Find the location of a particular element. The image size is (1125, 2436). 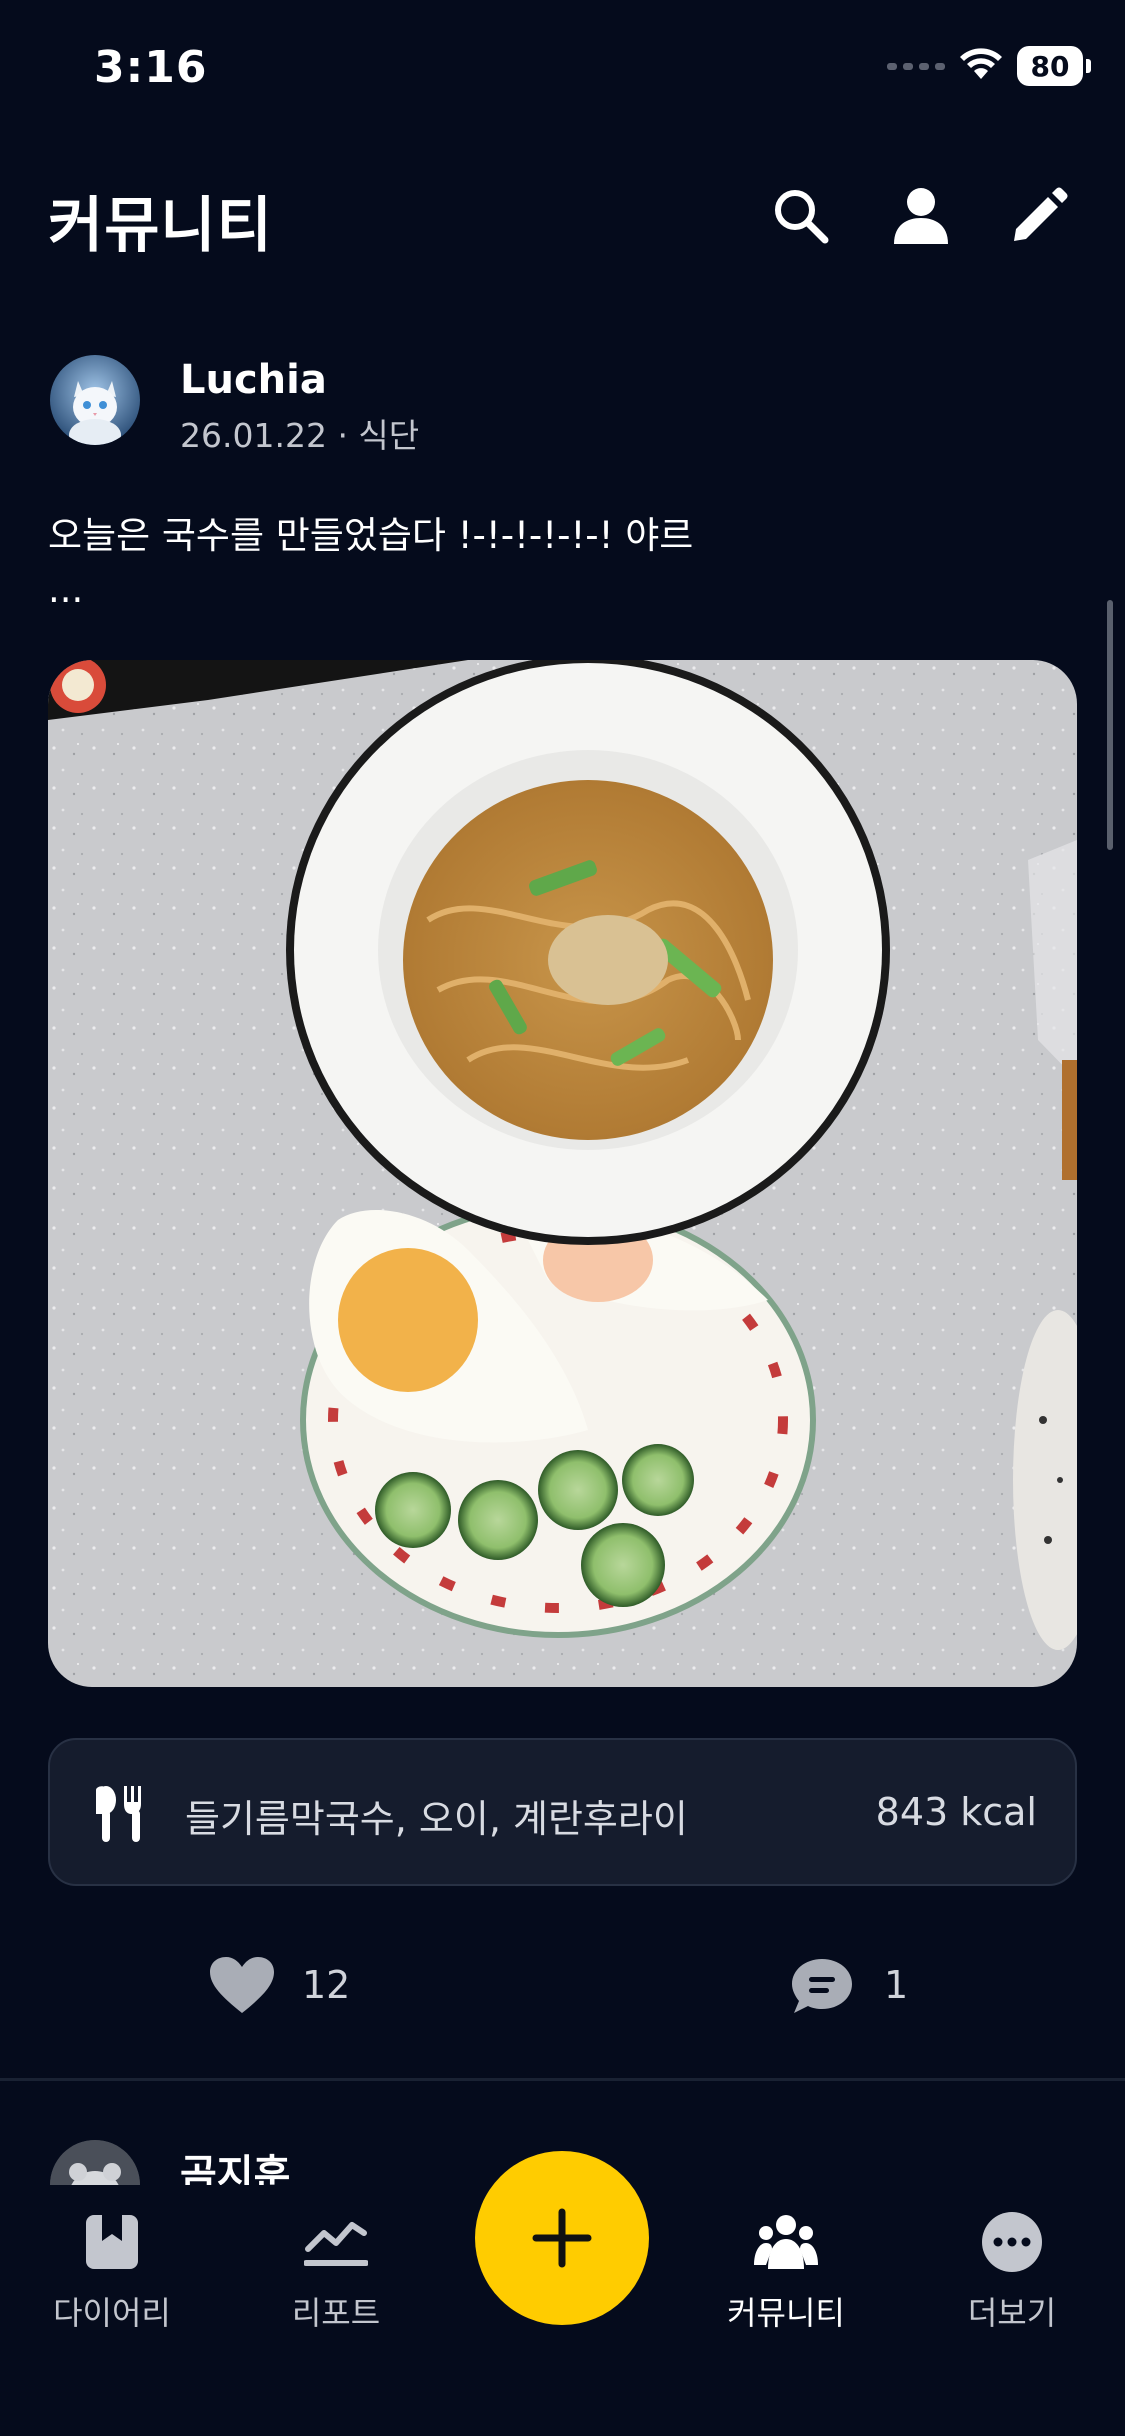

write-post-button is located at coordinates (1039, 216).